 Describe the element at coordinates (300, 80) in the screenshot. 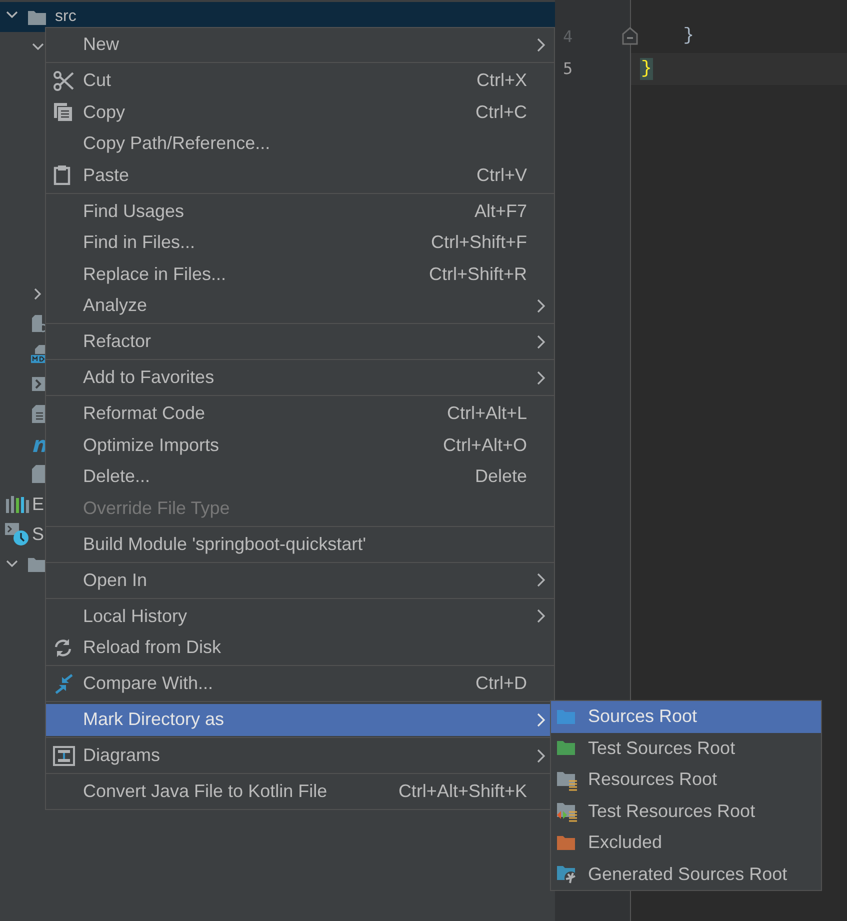

I see `menu-item: Cut Ctrl+X` at that location.